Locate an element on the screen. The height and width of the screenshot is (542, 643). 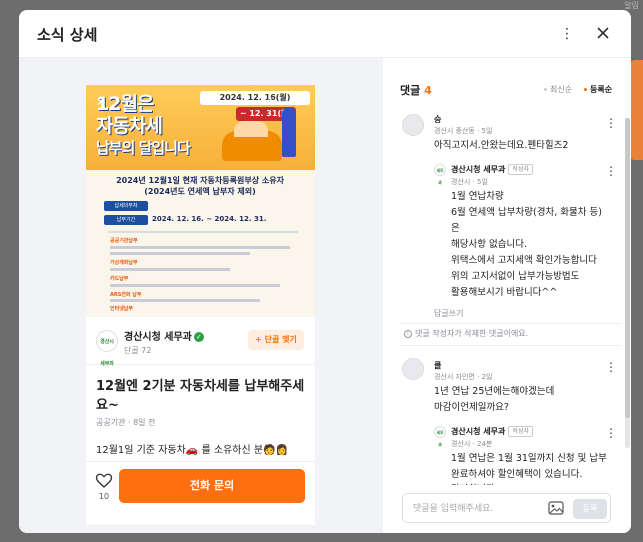
reply-line: 완료하셔야 할인혜택이 있습니다. is located at coordinates (517, 474).